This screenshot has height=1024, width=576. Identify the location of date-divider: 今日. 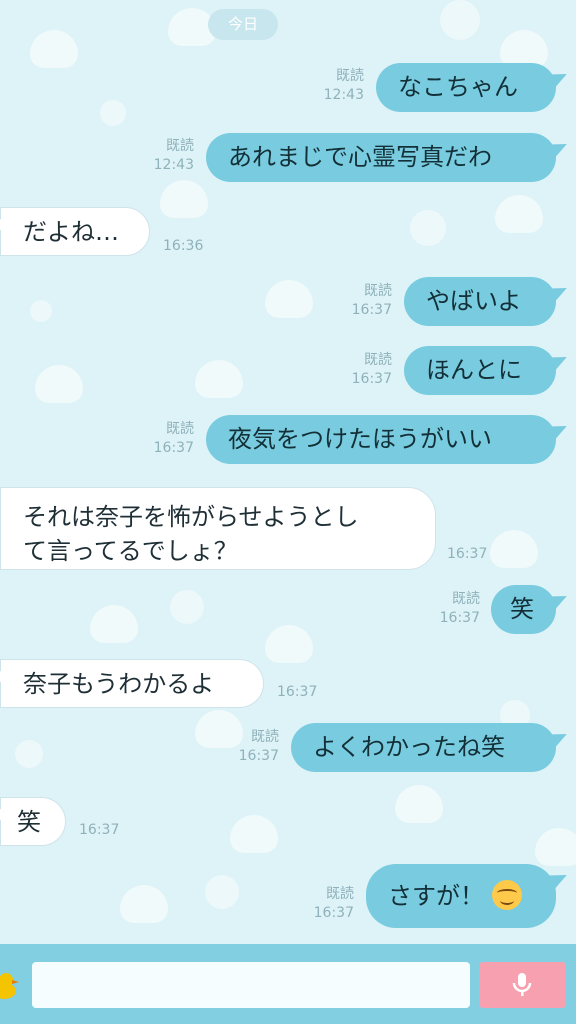
(243, 24).